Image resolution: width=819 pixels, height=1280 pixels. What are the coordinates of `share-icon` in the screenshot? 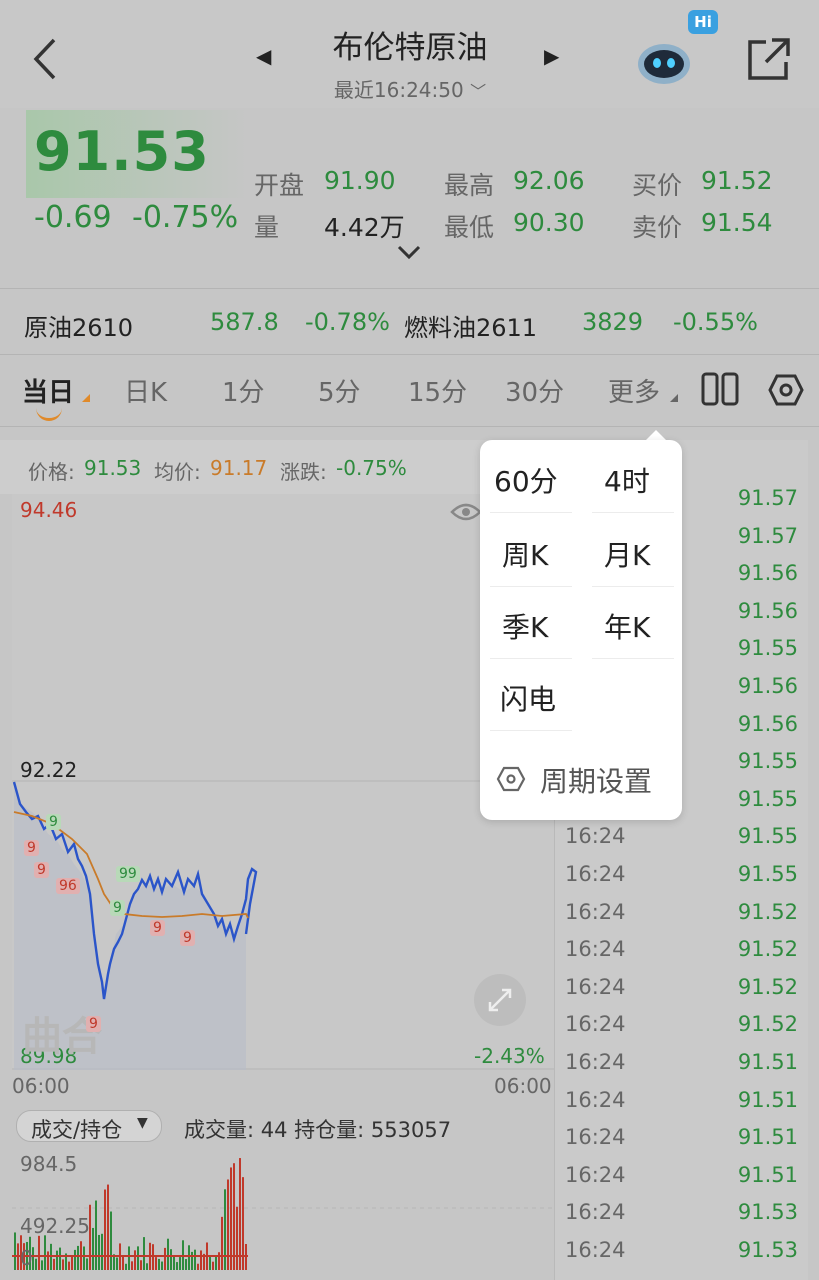 It's located at (769, 59).